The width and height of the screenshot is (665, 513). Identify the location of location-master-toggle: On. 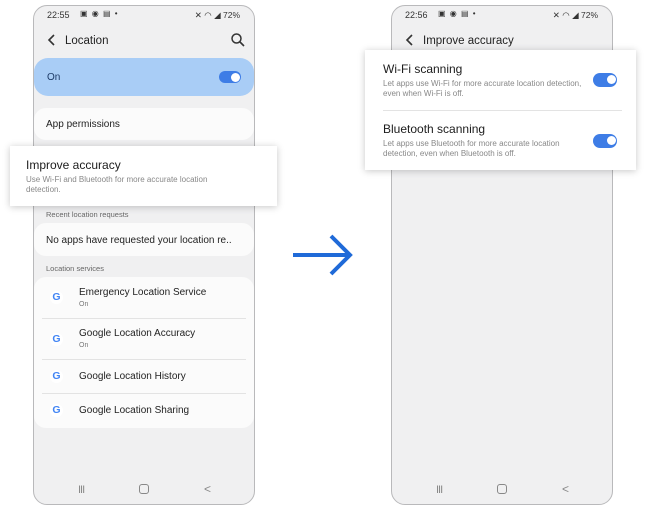
(144, 77).